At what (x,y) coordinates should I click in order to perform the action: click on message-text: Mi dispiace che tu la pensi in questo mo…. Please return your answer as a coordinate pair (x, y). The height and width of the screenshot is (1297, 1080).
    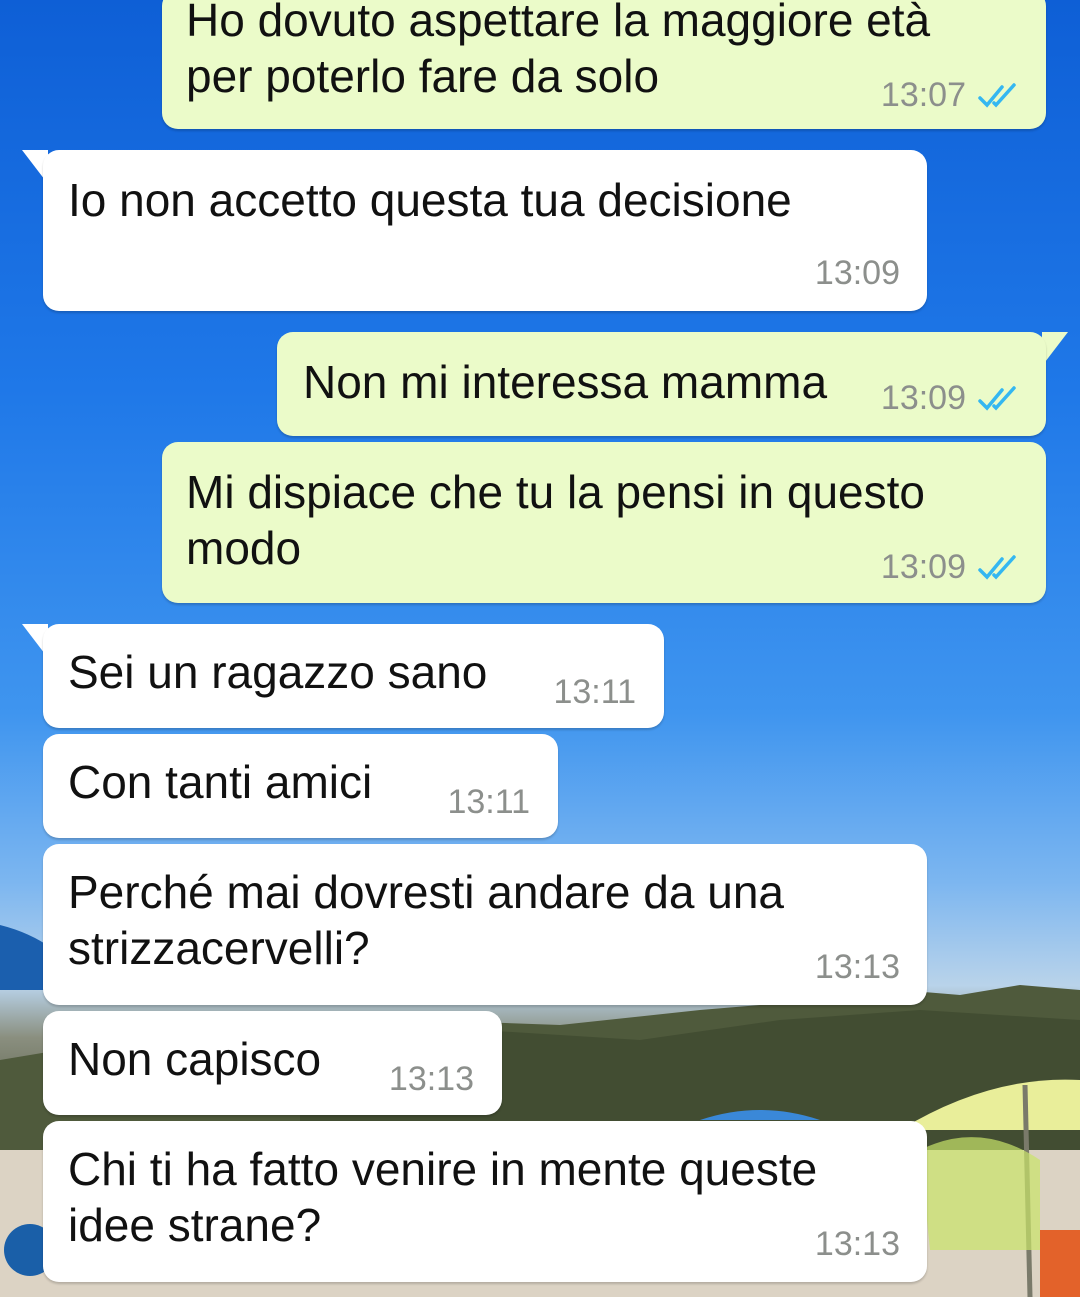
    Looking at the image, I should click on (555, 520).